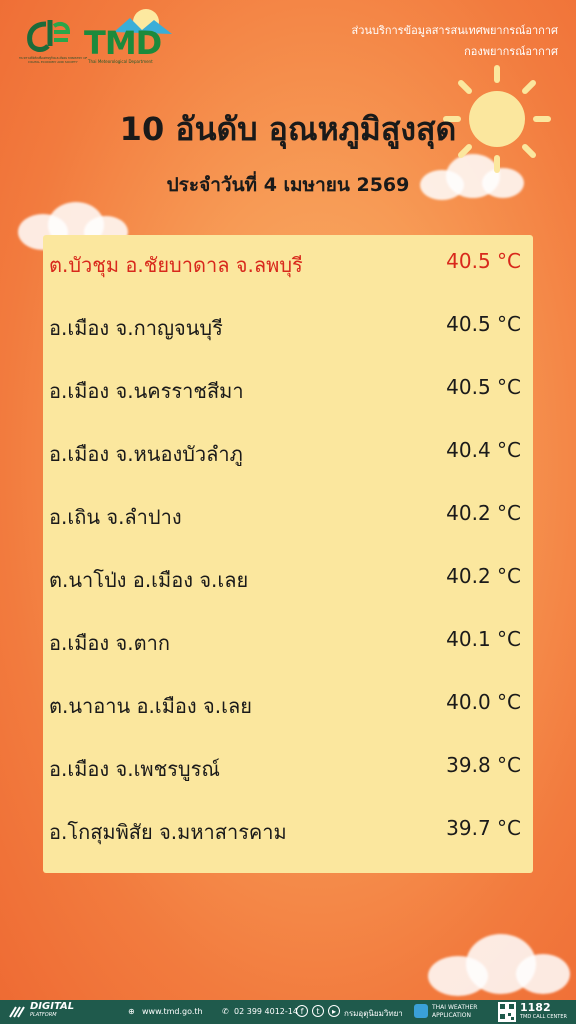 This screenshot has width=576, height=1024. I want to click on row-place: ต.บัวชุม อ.ชัยบาดาล จ.ลพบุรี, so click(176, 265).